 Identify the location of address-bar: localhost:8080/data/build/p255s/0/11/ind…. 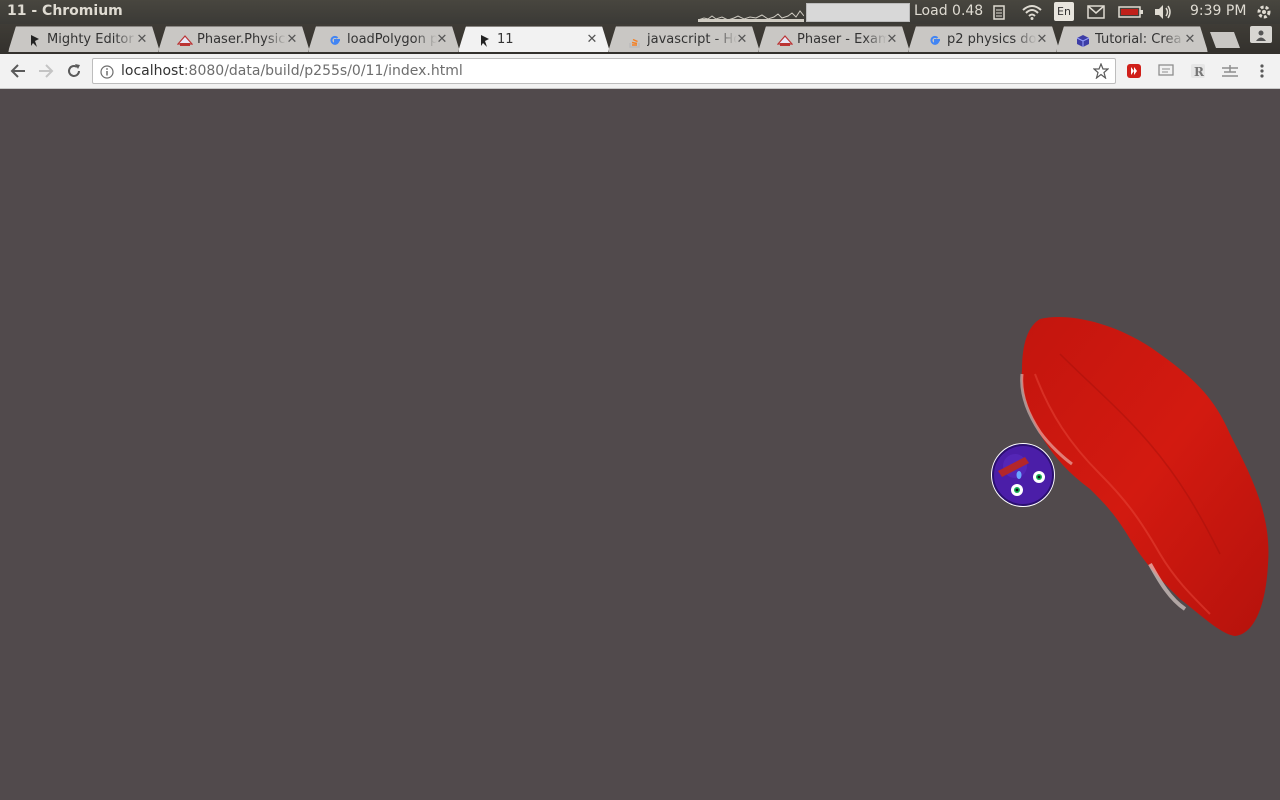
(604, 71).